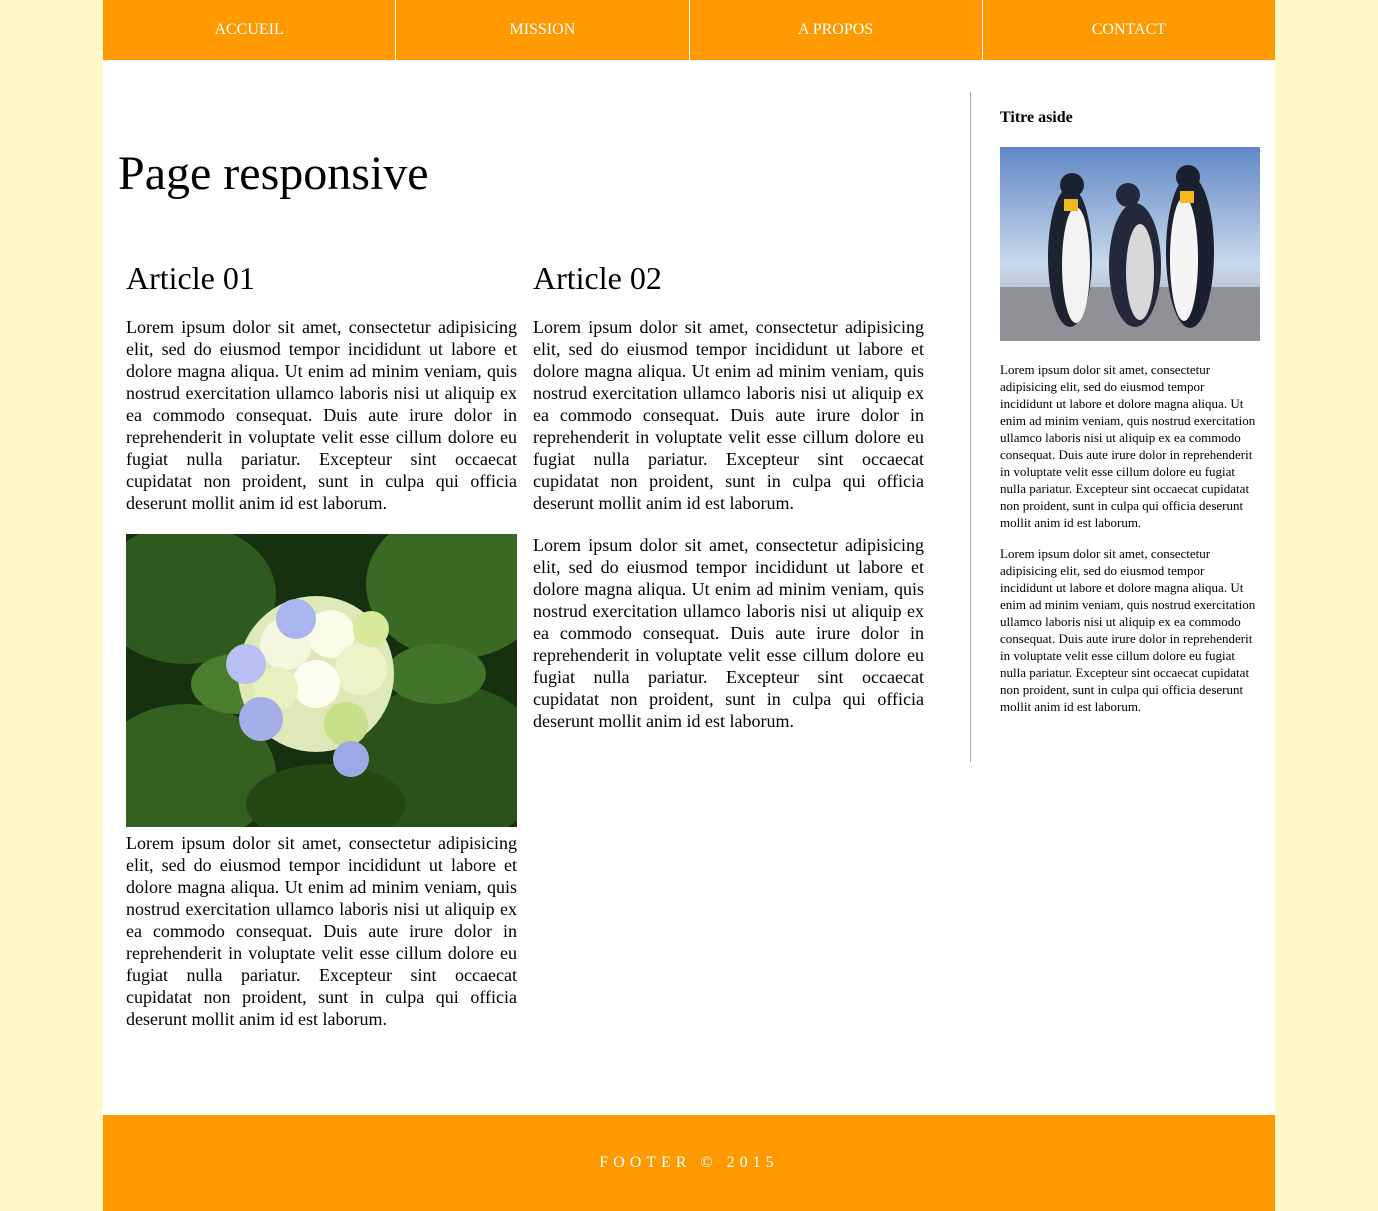 The image size is (1378, 1211). Describe the element at coordinates (273, 173) in the screenshot. I see `page-title: Page responsive` at that location.